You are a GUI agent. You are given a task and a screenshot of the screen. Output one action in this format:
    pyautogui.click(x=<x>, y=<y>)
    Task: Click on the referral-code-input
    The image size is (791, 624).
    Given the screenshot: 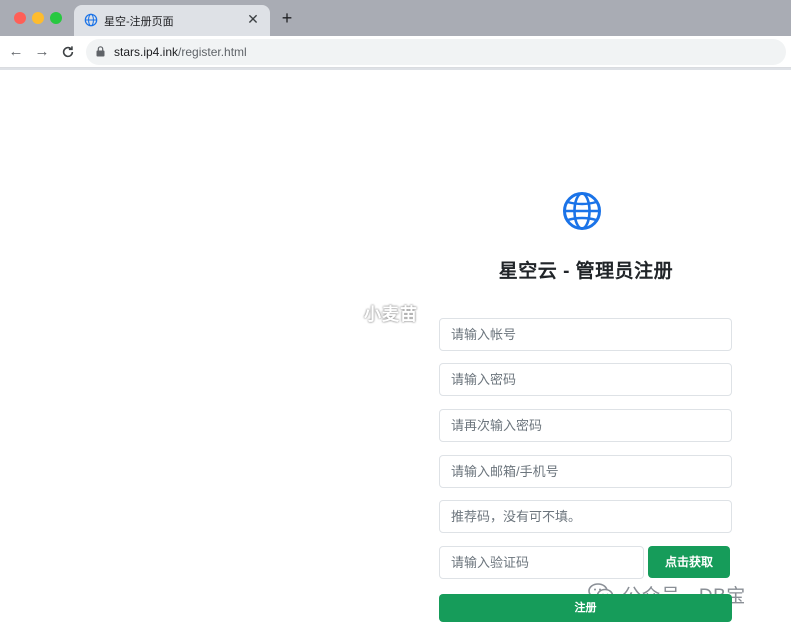 What is the action you would take?
    pyautogui.click(x=585, y=516)
    